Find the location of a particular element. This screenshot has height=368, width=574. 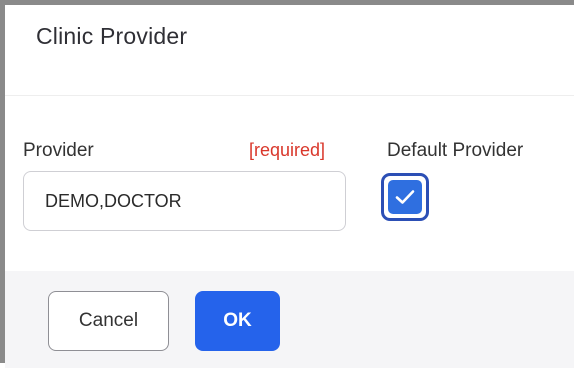

required-indicator: [required] is located at coordinates (287, 150).